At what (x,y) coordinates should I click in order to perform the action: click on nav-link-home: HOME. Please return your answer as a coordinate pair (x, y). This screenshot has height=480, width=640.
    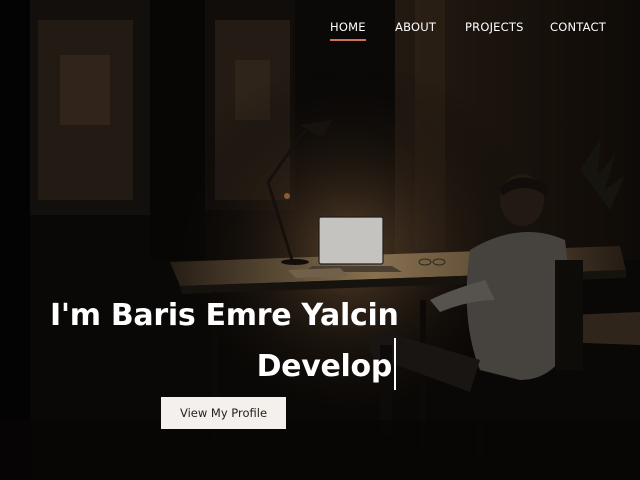
    Looking at the image, I should click on (348, 30).